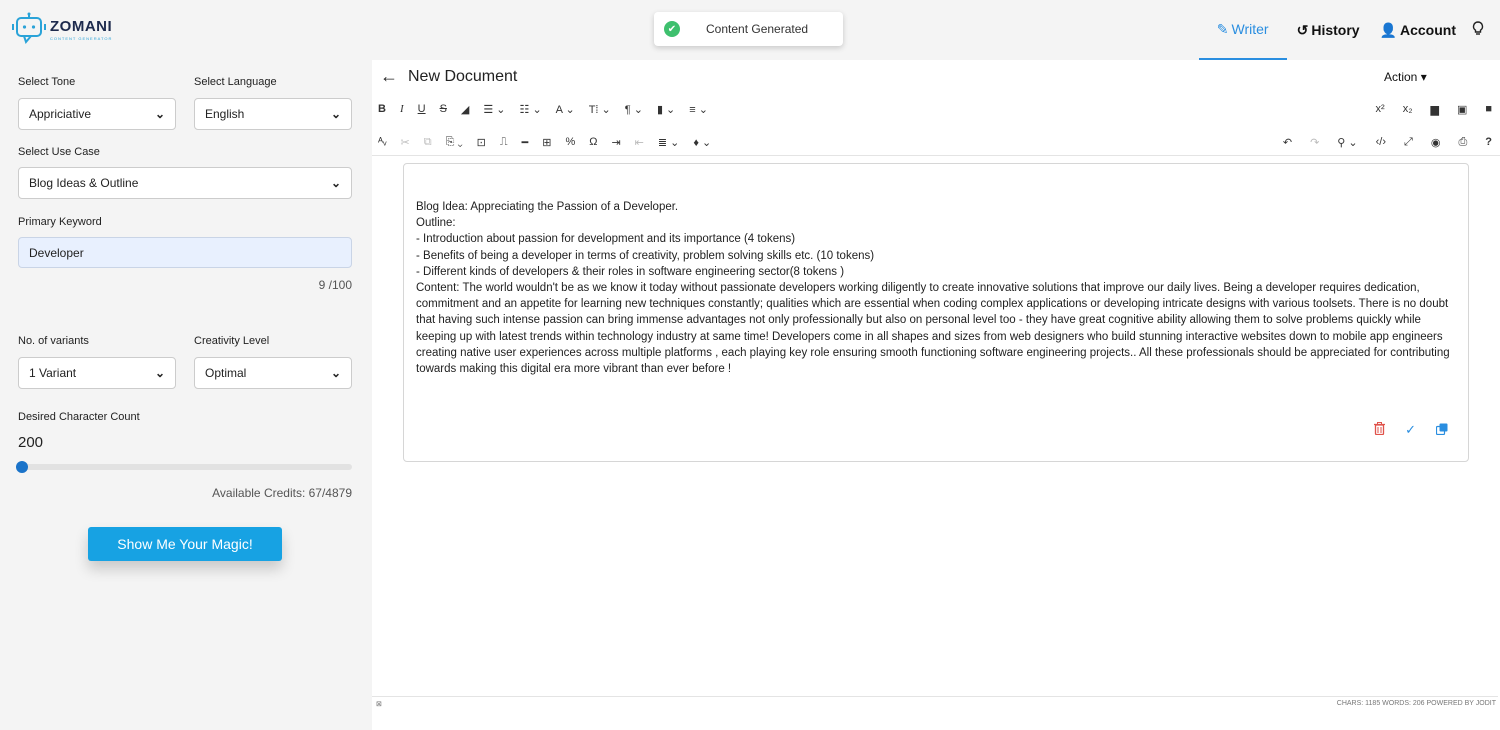 Image resolution: width=1500 pixels, height=730 pixels. What do you see at coordinates (1478, 30) in the screenshot?
I see `lightbulb-icon` at bounding box center [1478, 30].